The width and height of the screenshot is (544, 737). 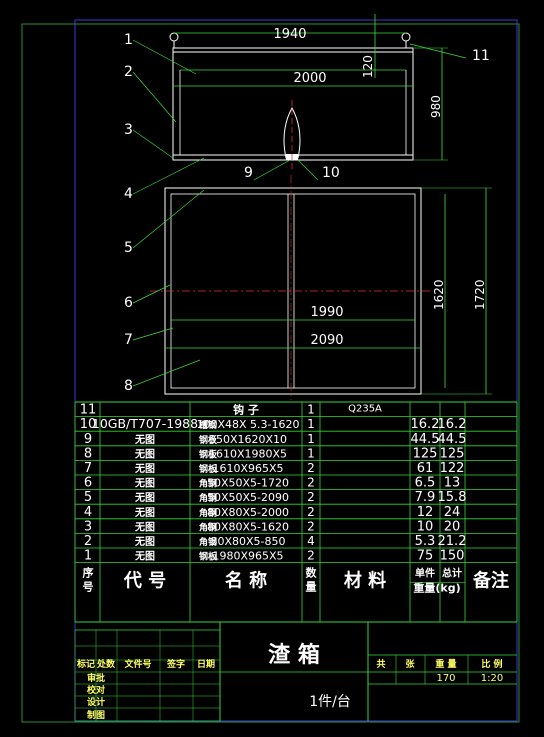 I want to click on tb-row-label: 制图, so click(x=96, y=715).